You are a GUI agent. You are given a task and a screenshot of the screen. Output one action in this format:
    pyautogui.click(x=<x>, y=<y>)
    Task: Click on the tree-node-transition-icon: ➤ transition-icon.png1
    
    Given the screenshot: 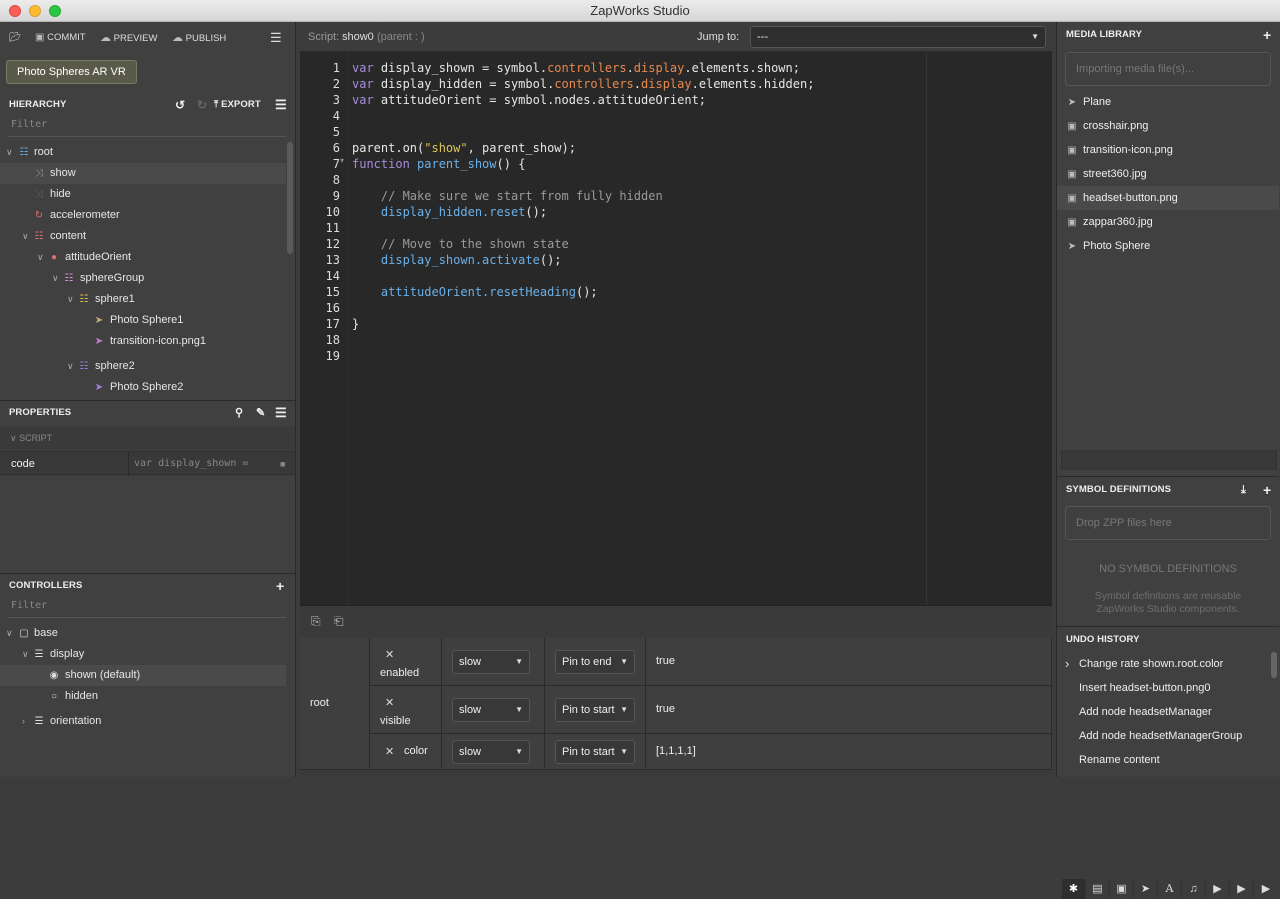 What is the action you would take?
    pyautogui.click(x=143, y=341)
    